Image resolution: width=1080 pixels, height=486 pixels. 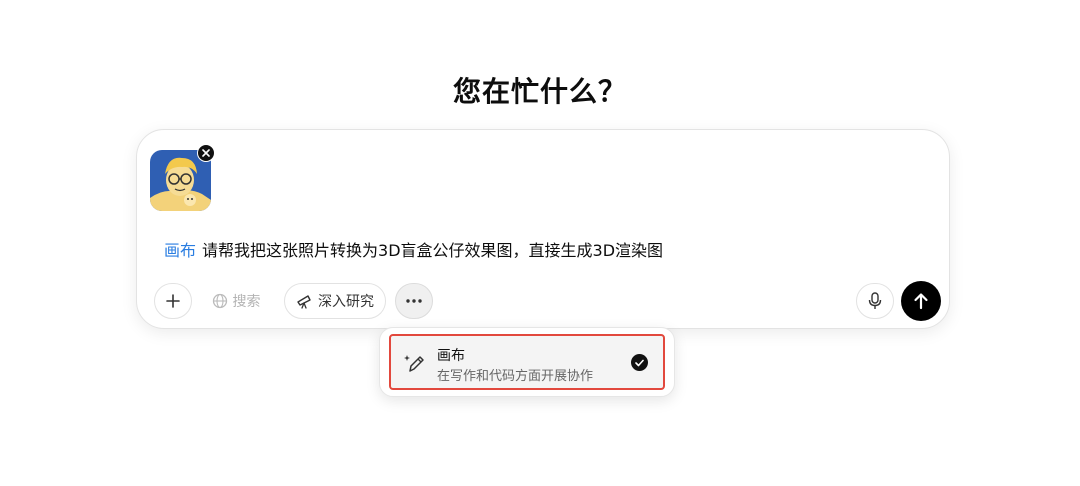 I want to click on send-button, so click(x=921, y=301).